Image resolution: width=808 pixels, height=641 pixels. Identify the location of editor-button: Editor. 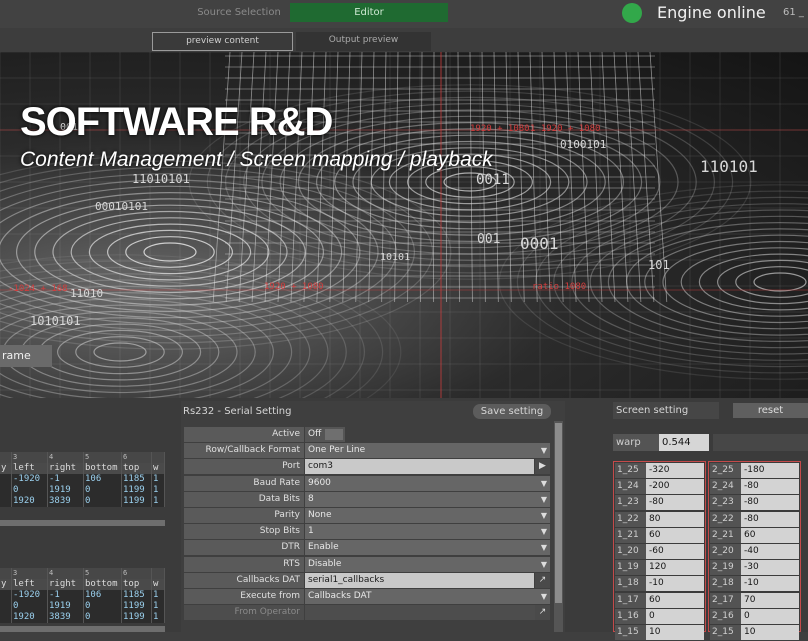
(369, 12).